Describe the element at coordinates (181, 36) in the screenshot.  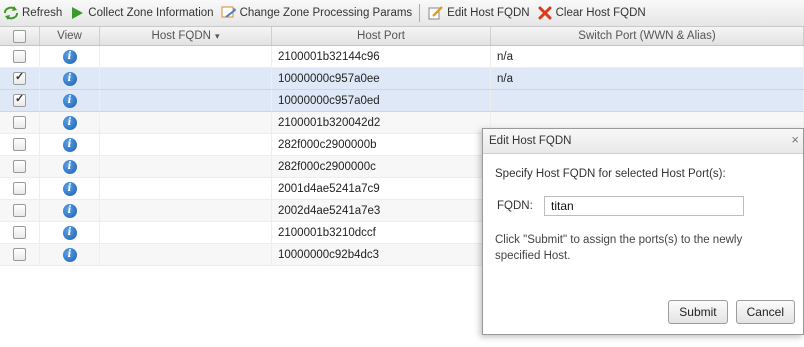
I see `col-header-host-fqdn-label: Host FQDN` at that location.